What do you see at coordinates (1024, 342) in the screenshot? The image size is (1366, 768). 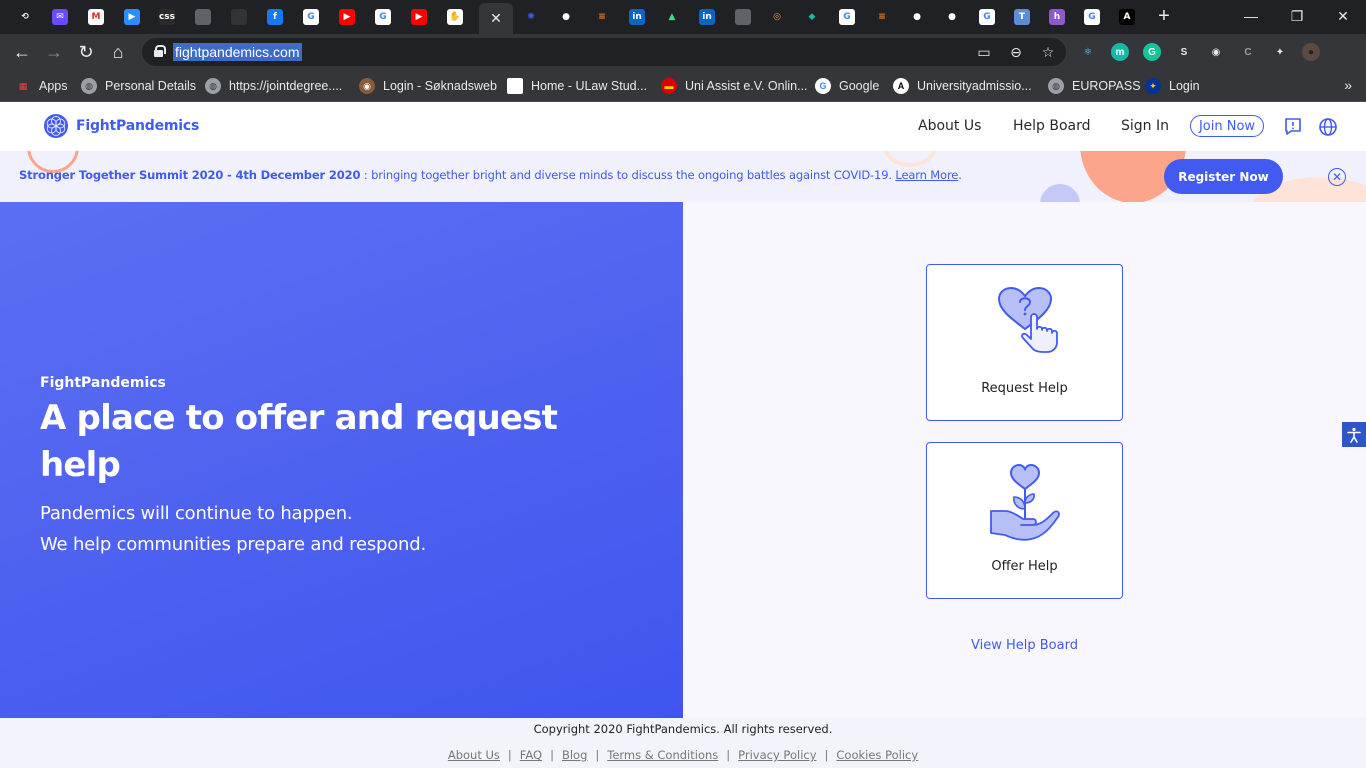 I see `request-help-card: Request Help` at bounding box center [1024, 342].